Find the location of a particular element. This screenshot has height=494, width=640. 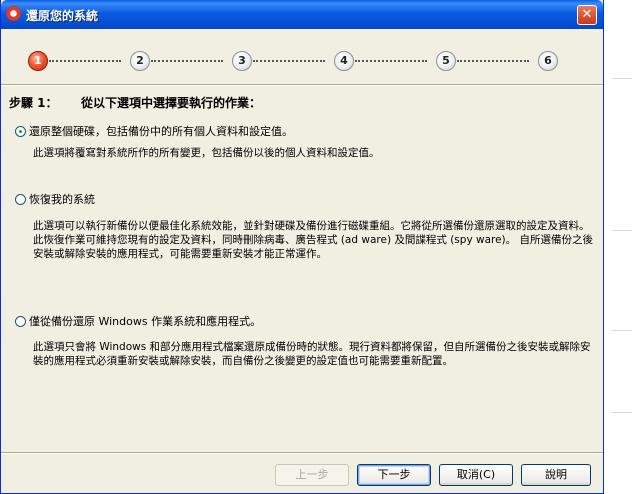

footer-divider is located at coordinates (302, 453).